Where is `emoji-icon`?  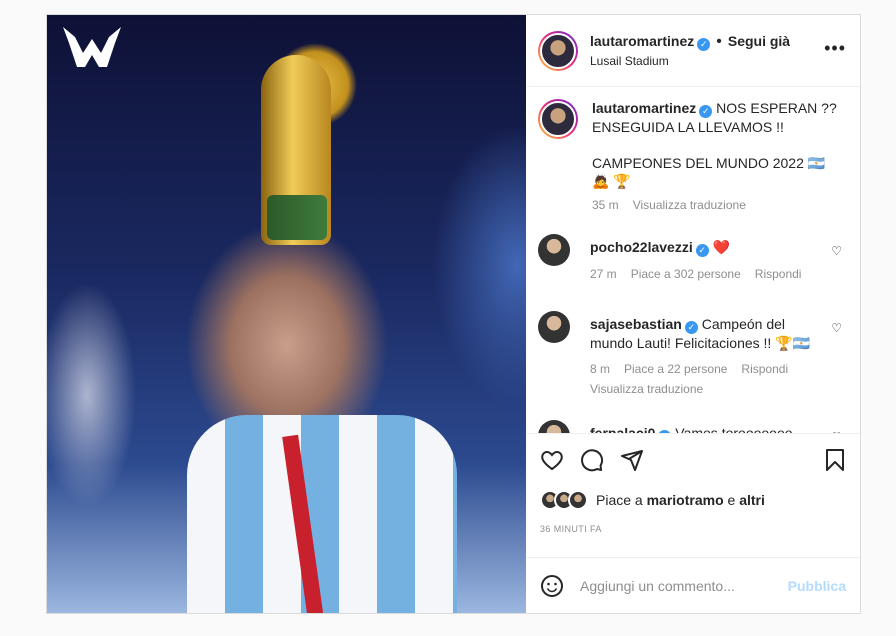
emoji-icon is located at coordinates (552, 586).